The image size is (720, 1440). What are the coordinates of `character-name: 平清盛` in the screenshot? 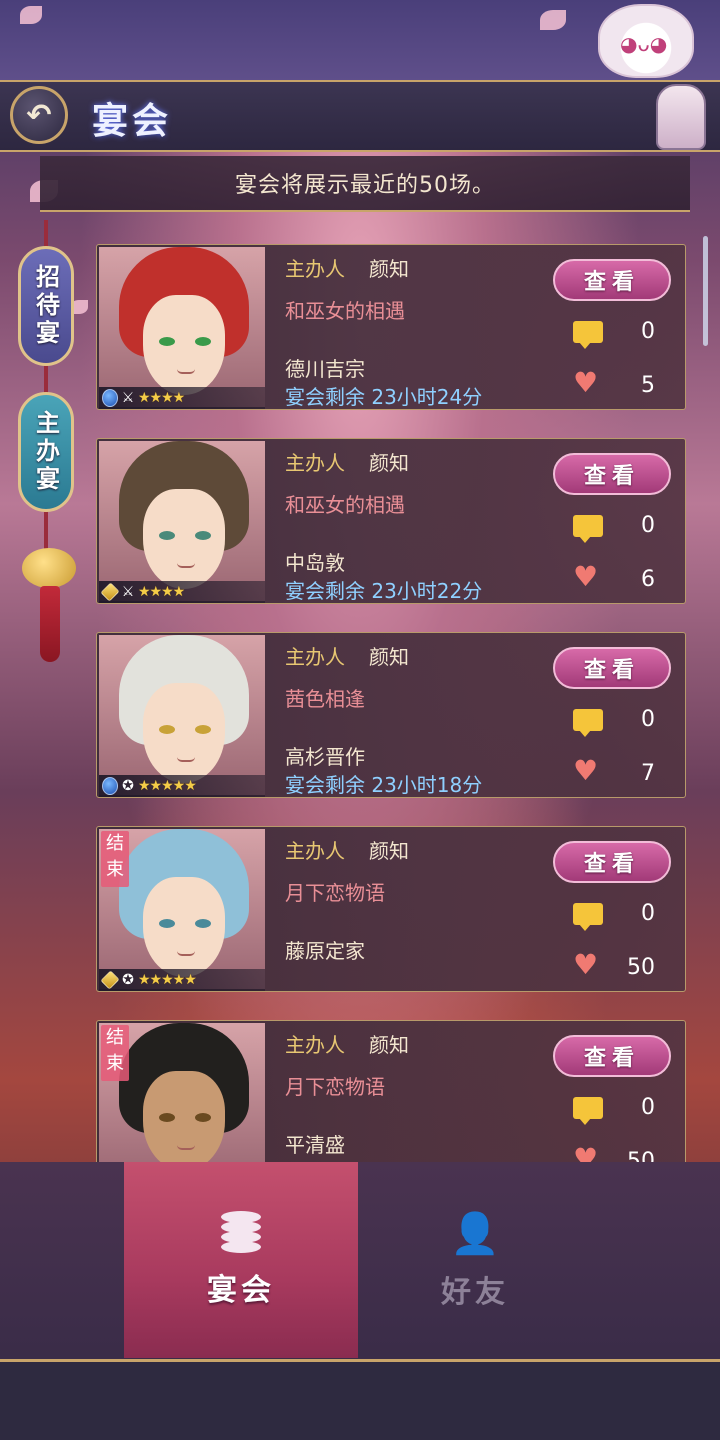 It's located at (315, 1145).